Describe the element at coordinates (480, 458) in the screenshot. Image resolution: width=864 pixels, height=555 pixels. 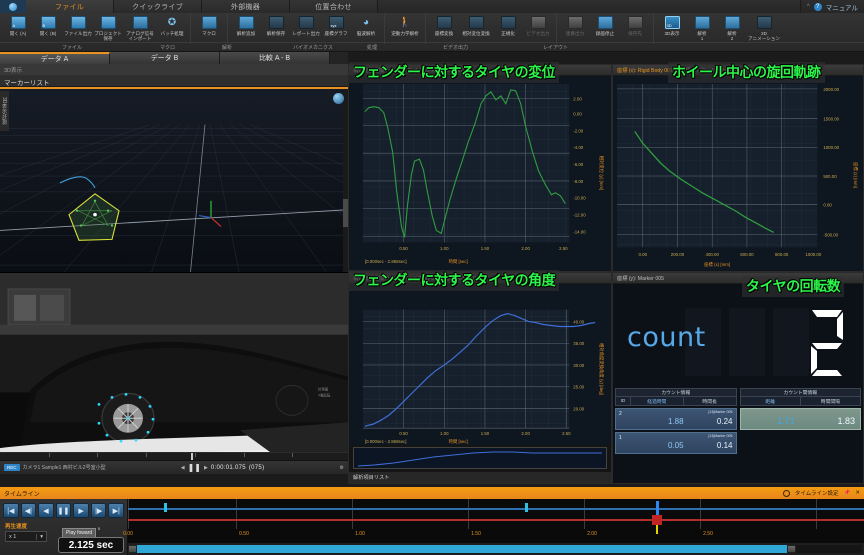
I see `angle-overview-scroll` at that location.